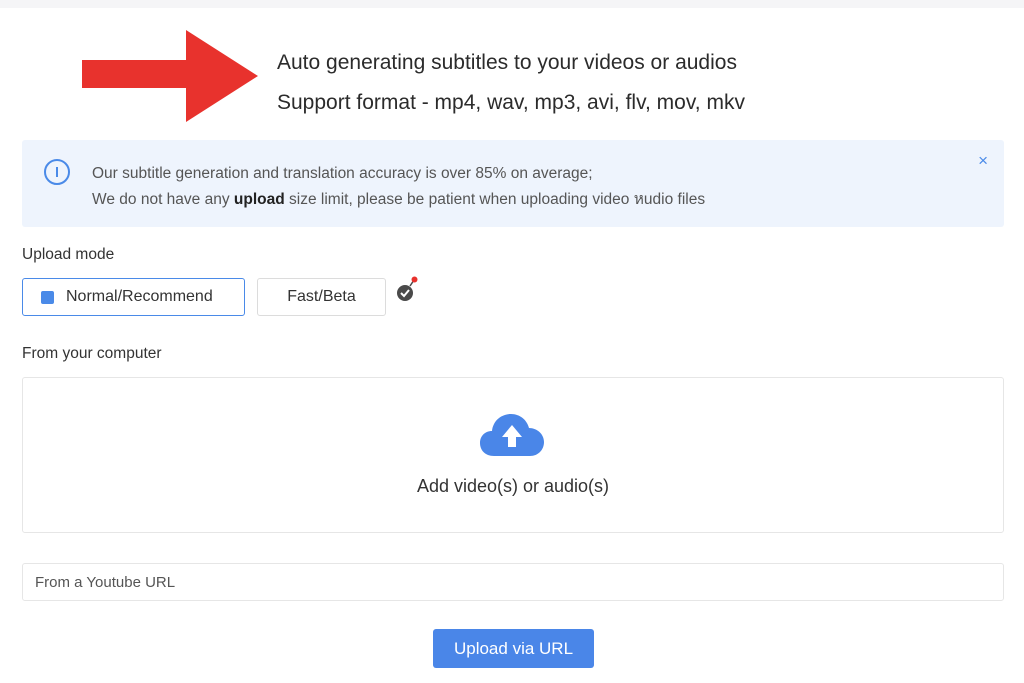 The image size is (1024, 683). I want to click on youtube-url-input, so click(513, 582).